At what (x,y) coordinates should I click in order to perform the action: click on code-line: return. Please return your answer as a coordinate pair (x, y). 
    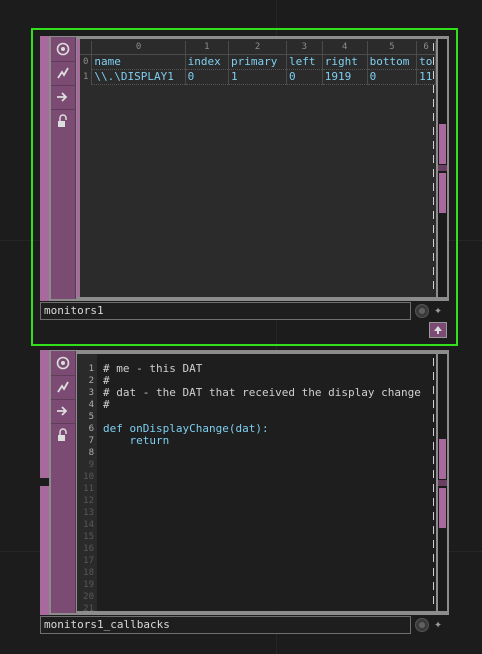
    Looking at the image, I should click on (136, 441).